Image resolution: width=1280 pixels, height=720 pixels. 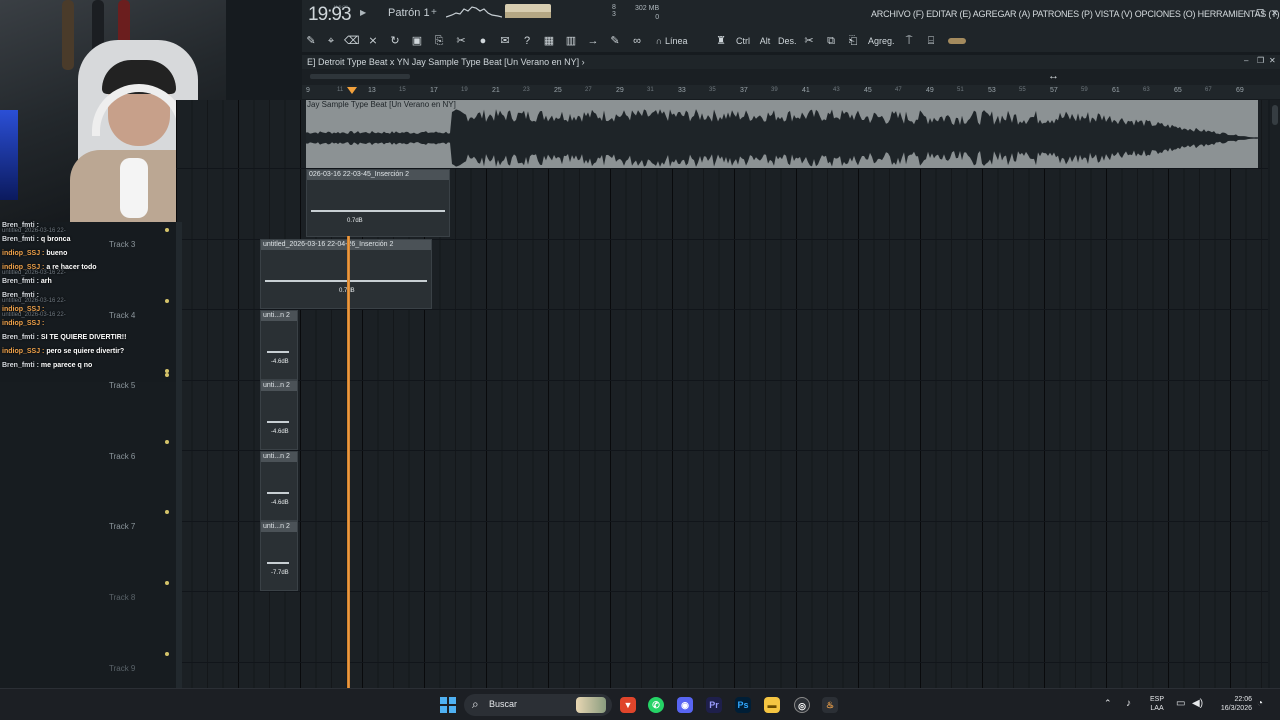 I want to click on chat-message: indiop_SSJ : bueno, so click(x=34, y=256).